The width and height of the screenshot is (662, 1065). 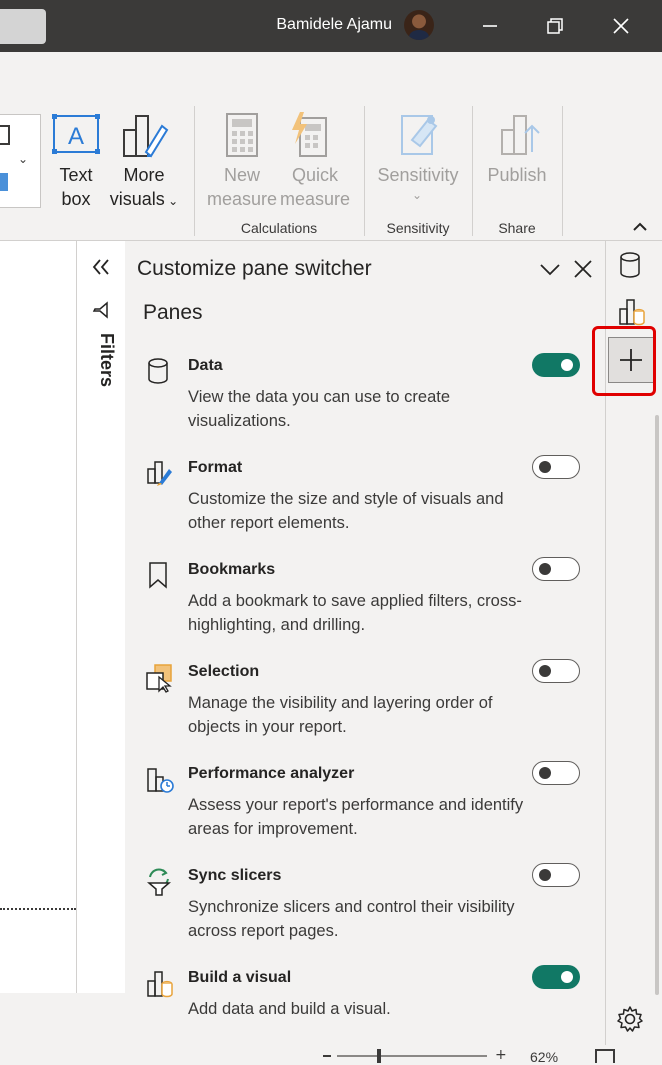 What do you see at coordinates (556, 977) in the screenshot?
I see `build-a-visual-toggle` at bounding box center [556, 977].